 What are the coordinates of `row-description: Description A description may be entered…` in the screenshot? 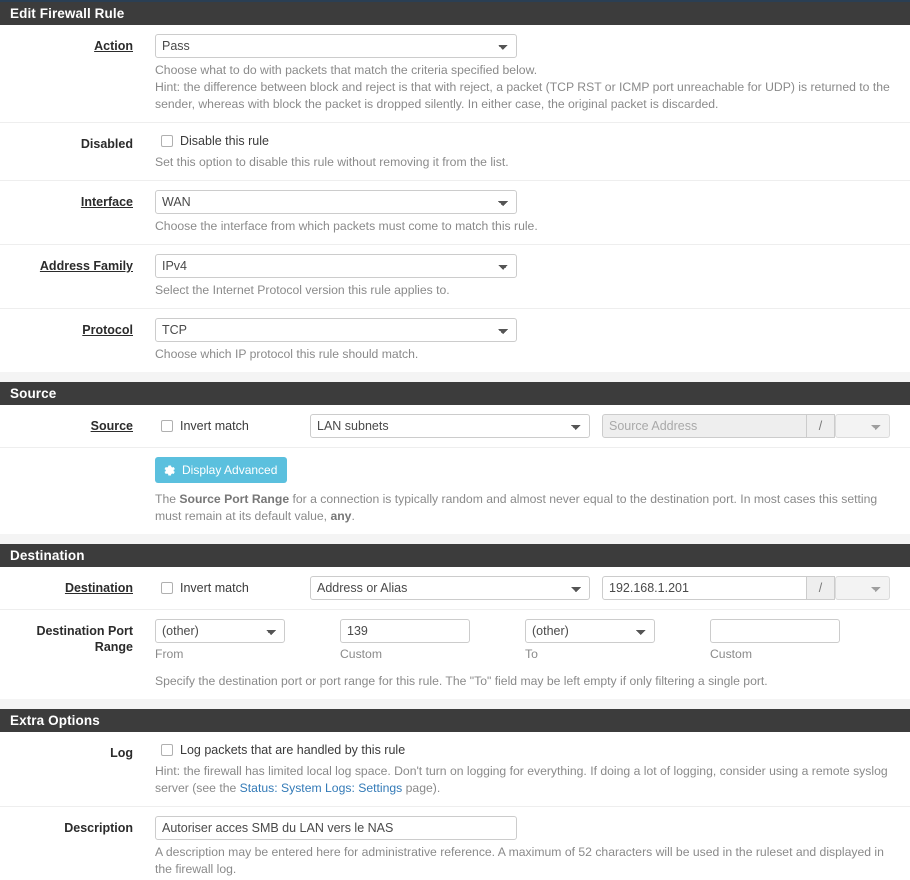 It's located at (455, 843).